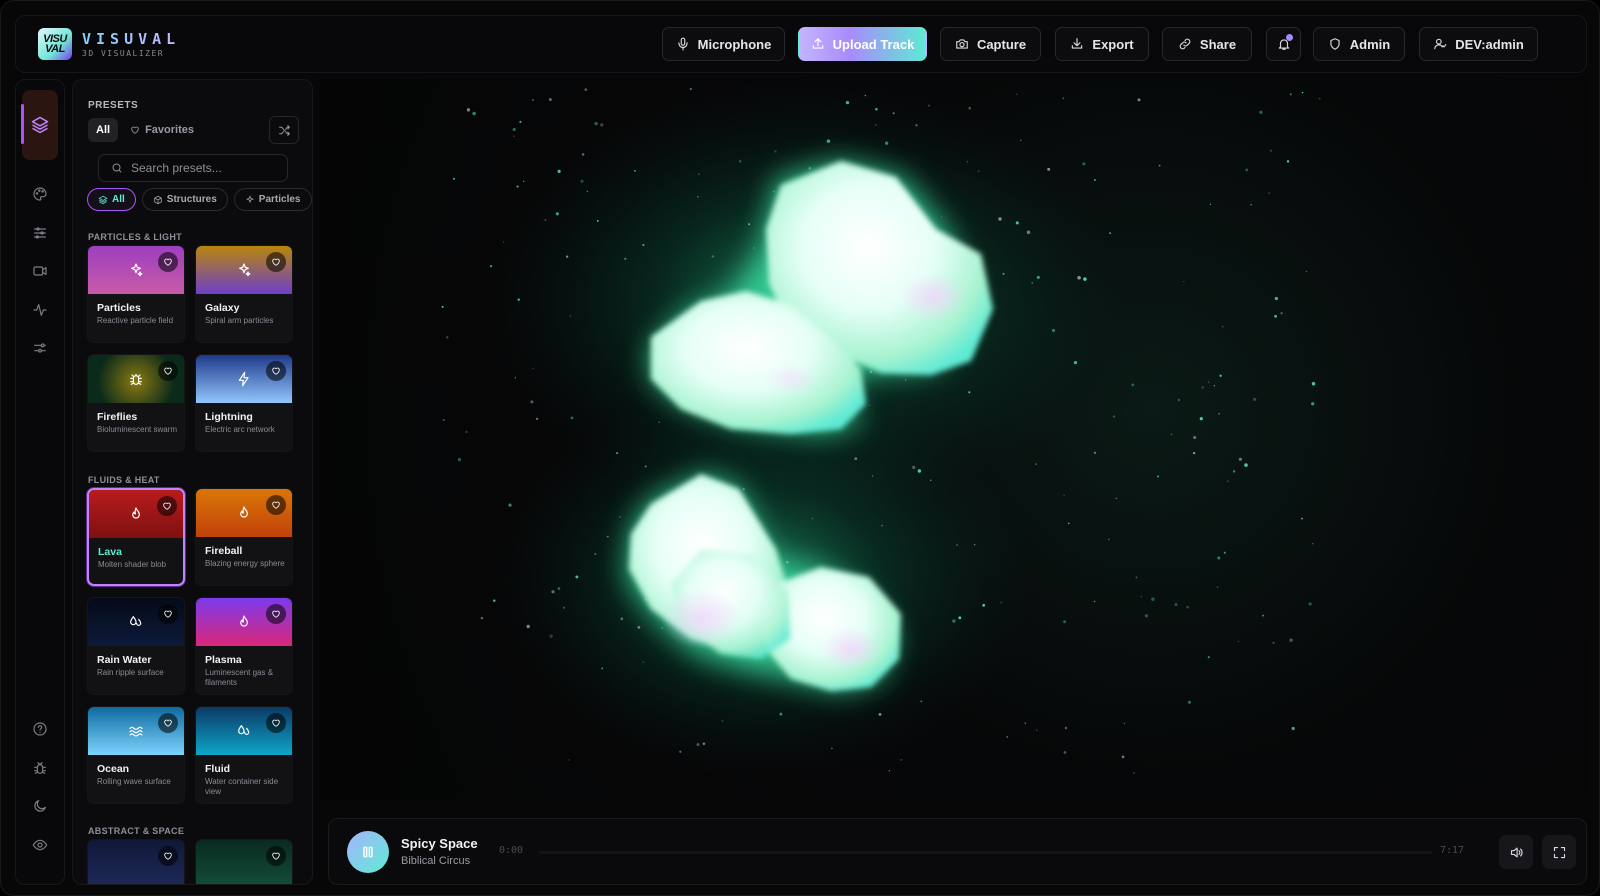 Image resolution: width=1600 pixels, height=896 pixels. Describe the element at coordinates (184, 199) in the screenshot. I see `chip-structures: Structures` at that location.